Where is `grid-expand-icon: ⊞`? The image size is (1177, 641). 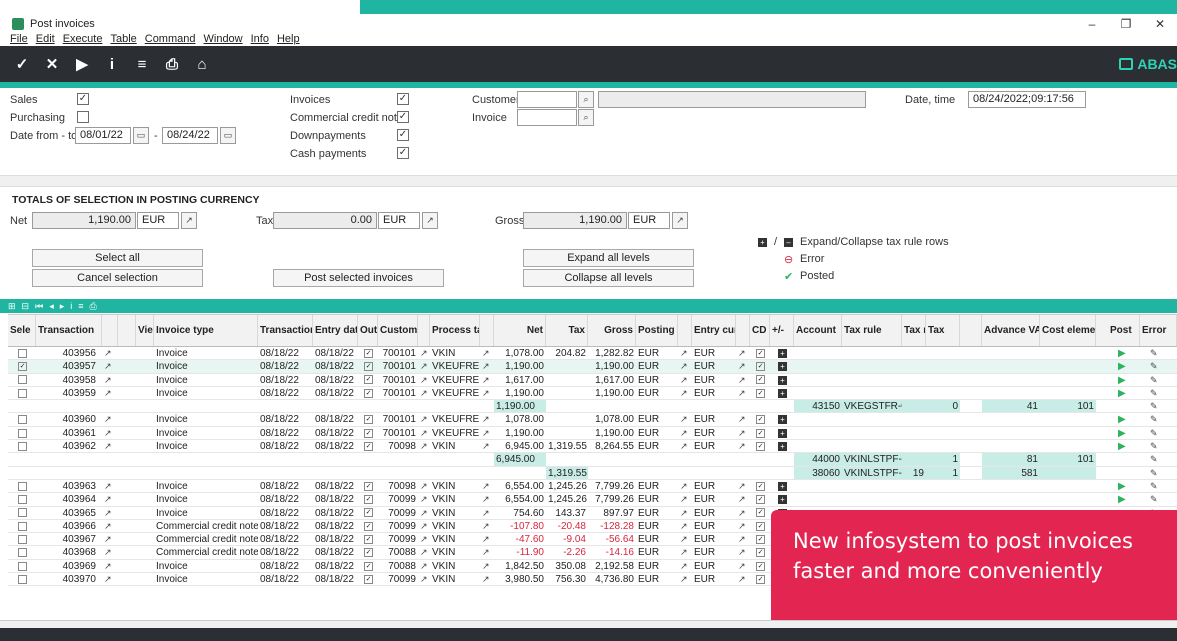
grid-expand-icon: ⊞ is located at coordinates (12, 306).